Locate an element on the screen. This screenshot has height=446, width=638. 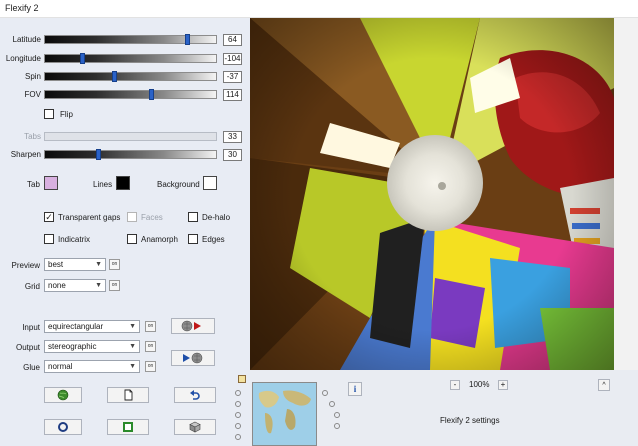
arrow-to-globe-icon is located at coordinates (193, 358).